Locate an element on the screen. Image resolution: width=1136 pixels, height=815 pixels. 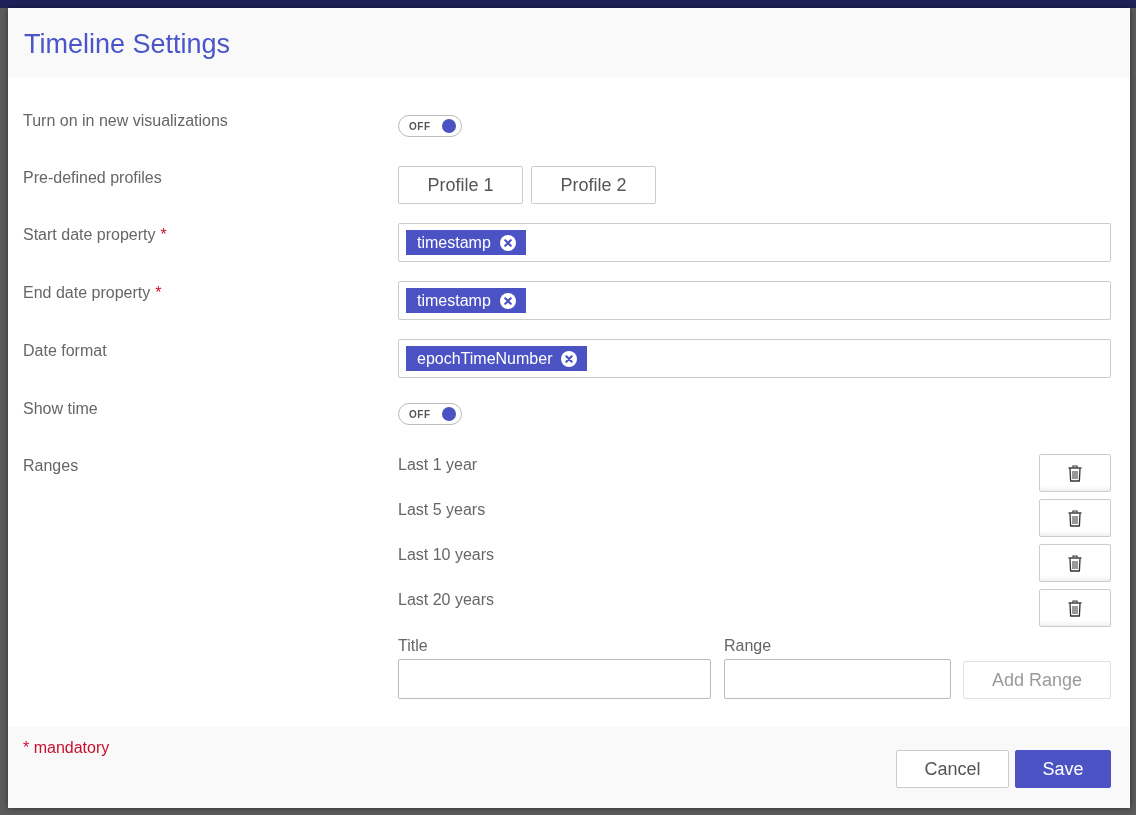
profile-button: Profile 1 is located at coordinates (460, 185).